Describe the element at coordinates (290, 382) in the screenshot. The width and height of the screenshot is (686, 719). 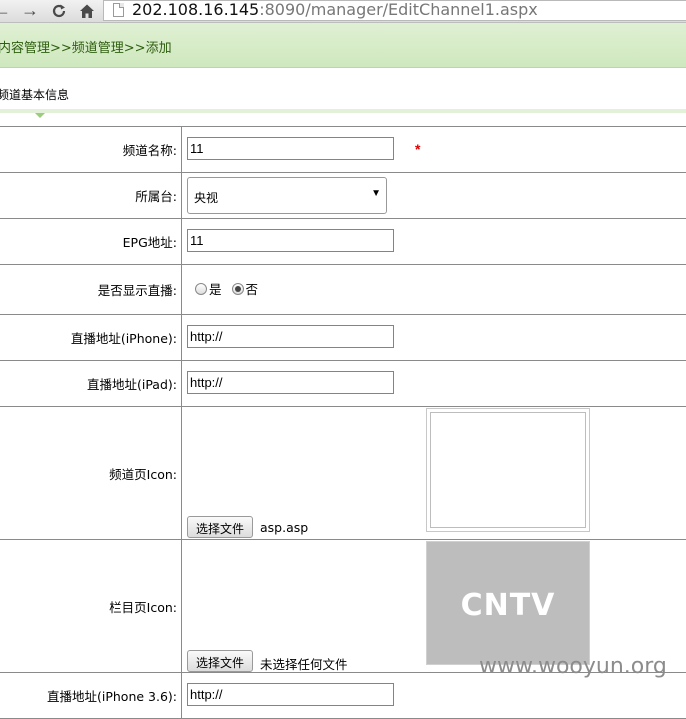
I see `live-ipad-input` at that location.